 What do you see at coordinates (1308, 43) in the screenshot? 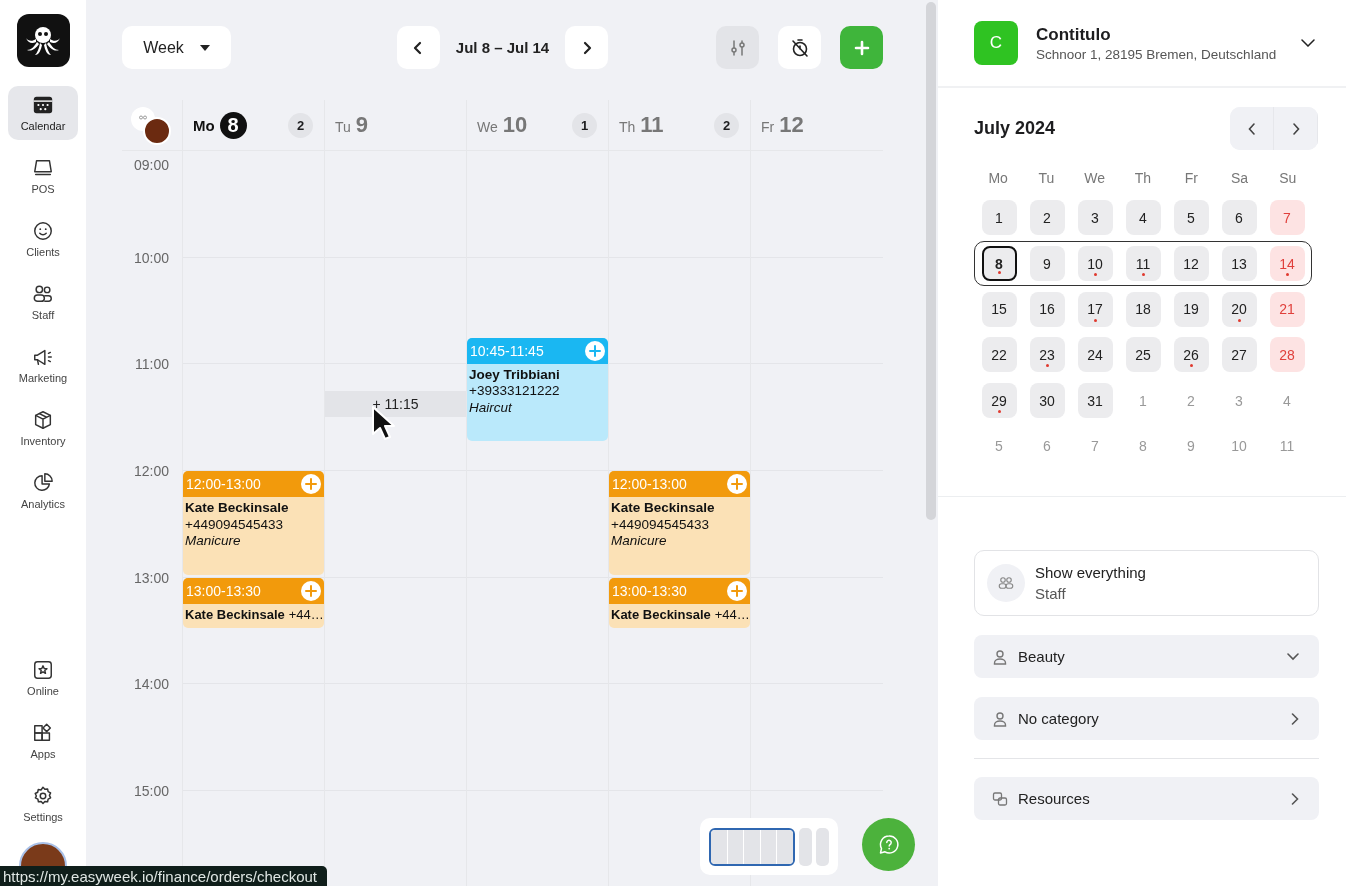
I see `chevron-down-icon` at bounding box center [1308, 43].